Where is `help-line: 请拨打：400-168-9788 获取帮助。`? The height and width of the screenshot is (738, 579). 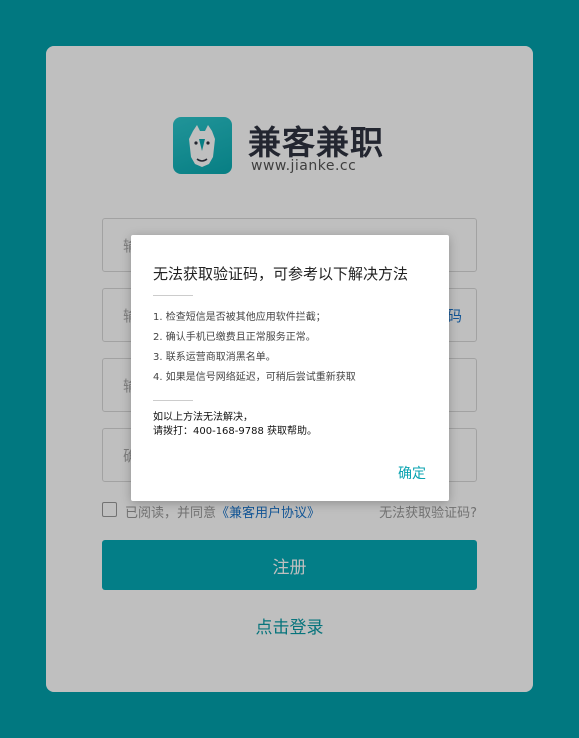 help-line: 请拨打：400-168-9788 获取帮助。 is located at coordinates (235, 431).